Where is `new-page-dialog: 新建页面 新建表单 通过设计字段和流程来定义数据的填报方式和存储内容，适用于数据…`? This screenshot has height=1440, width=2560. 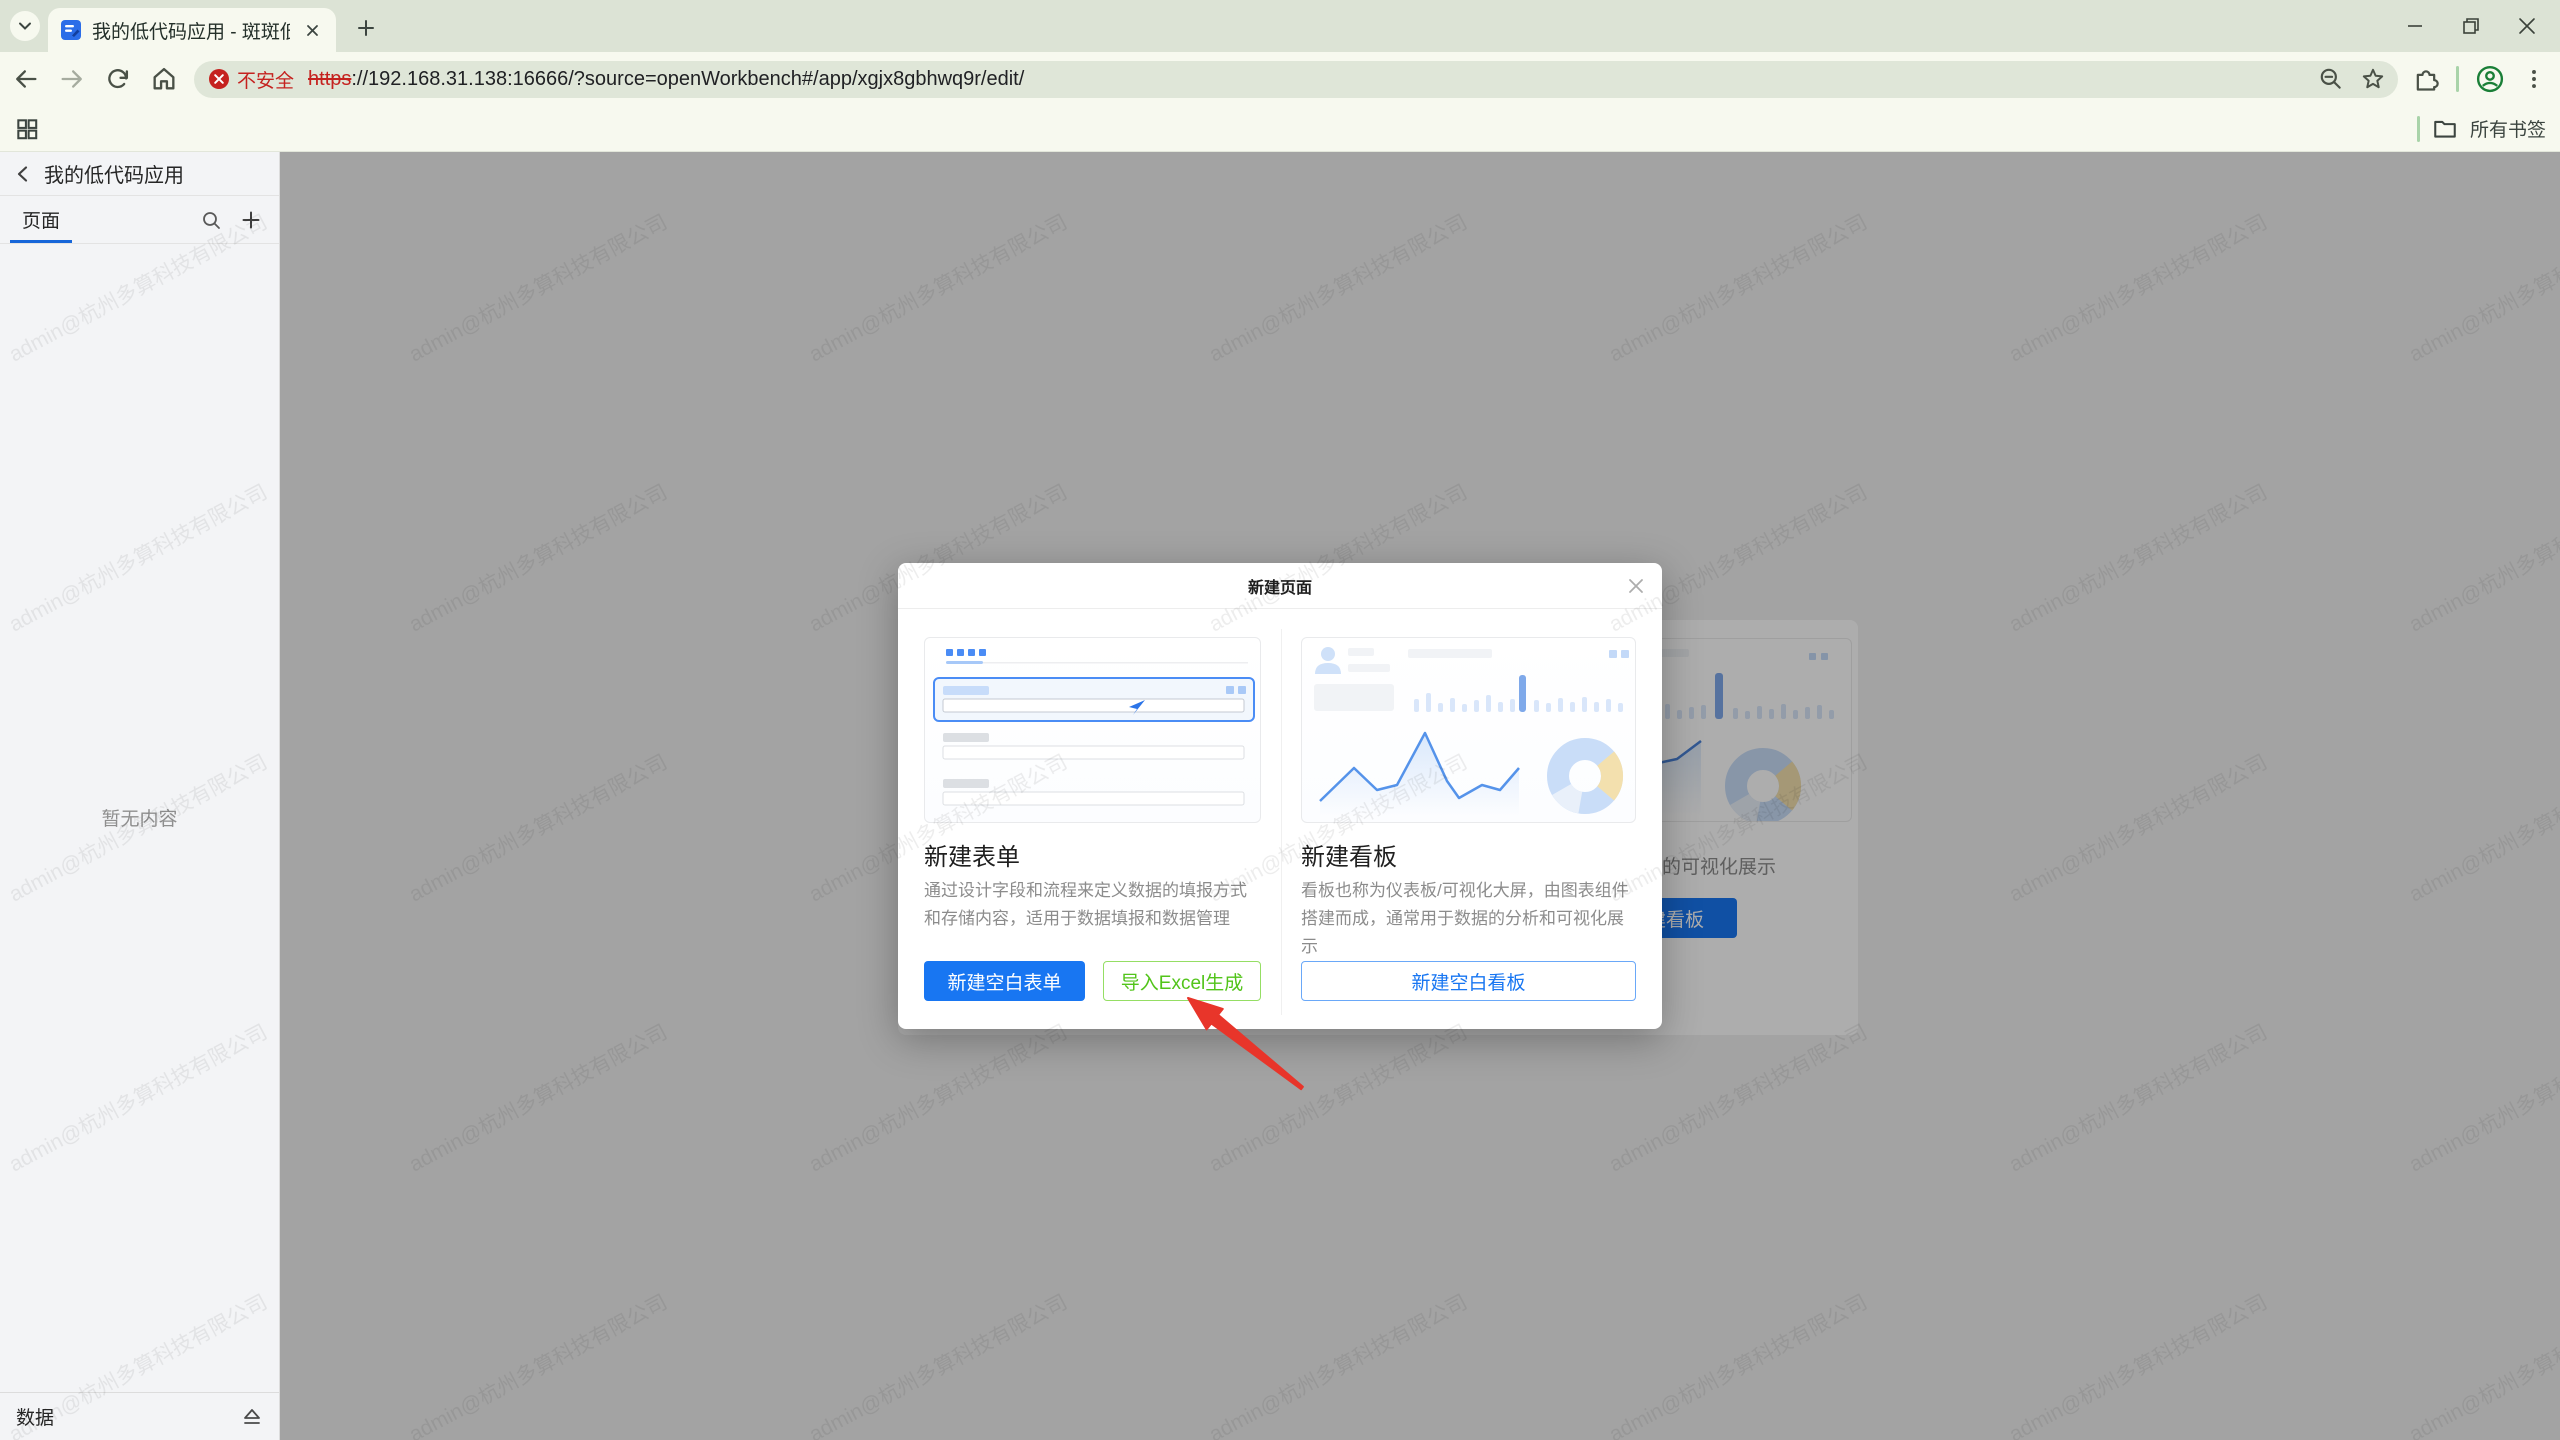 new-page-dialog: 新建页面 新建表单 通过设计字段和流程来定义数据的填报方式和存储内容，适用于数据… is located at coordinates (1280, 796).